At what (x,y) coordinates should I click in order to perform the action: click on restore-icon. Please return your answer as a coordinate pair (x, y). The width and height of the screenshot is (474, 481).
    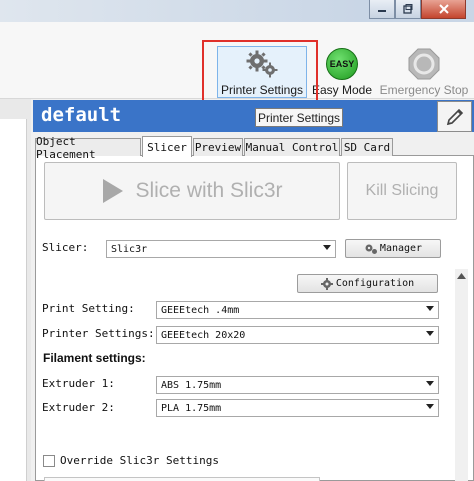
    Looking at the image, I should click on (408, 9).